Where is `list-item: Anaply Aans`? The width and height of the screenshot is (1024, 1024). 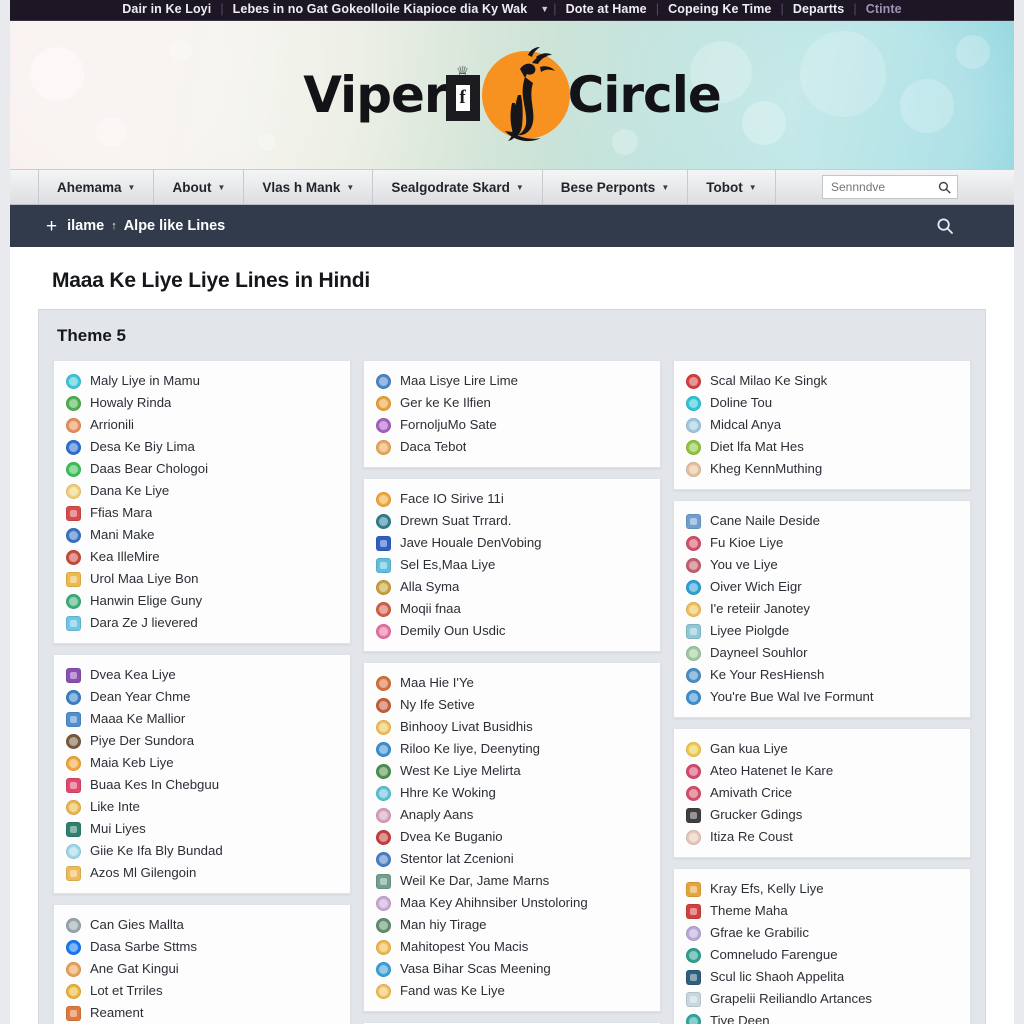
list-item: Anaply Aans is located at coordinates (513, 815).